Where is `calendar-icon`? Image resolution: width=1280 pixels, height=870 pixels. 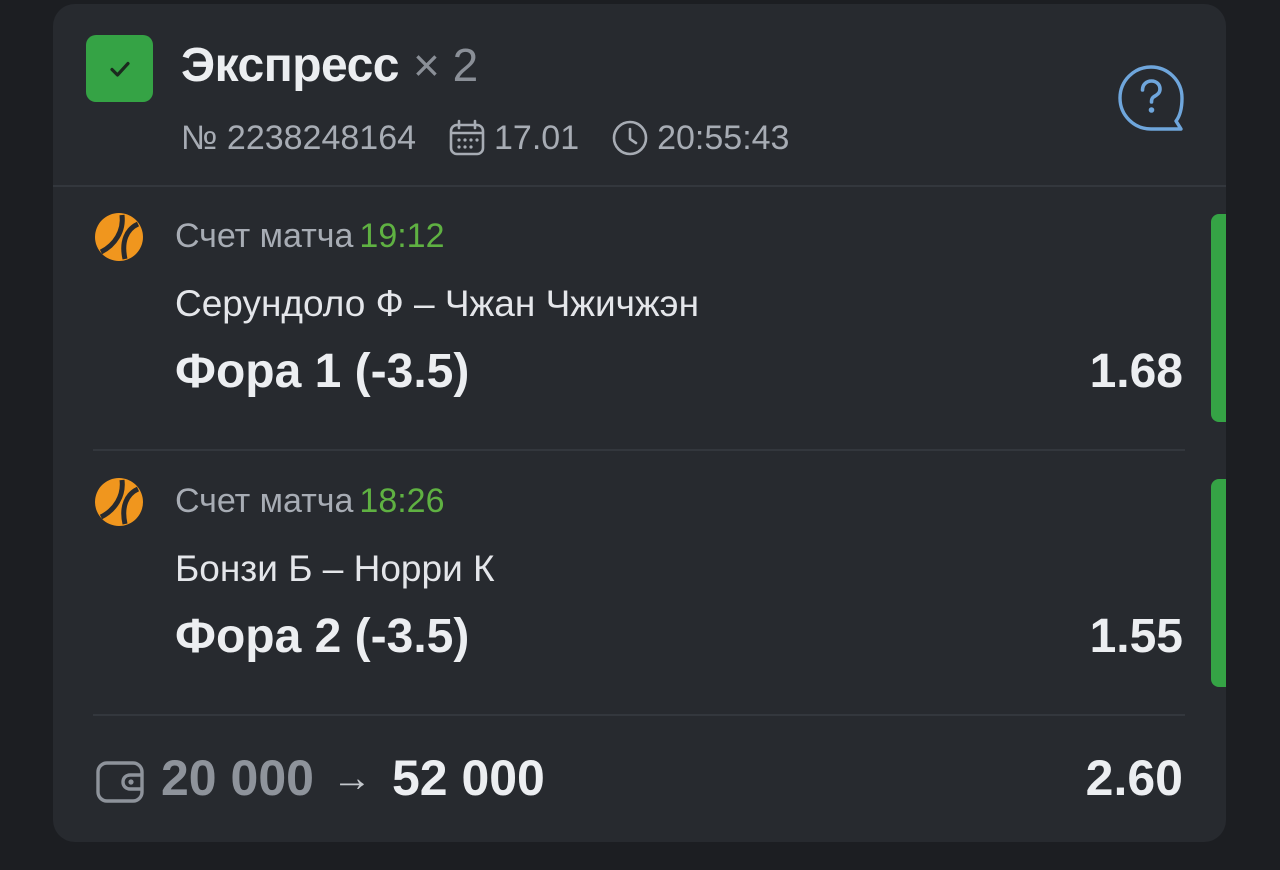 calendar-icon is located at coordinates (467, 138).